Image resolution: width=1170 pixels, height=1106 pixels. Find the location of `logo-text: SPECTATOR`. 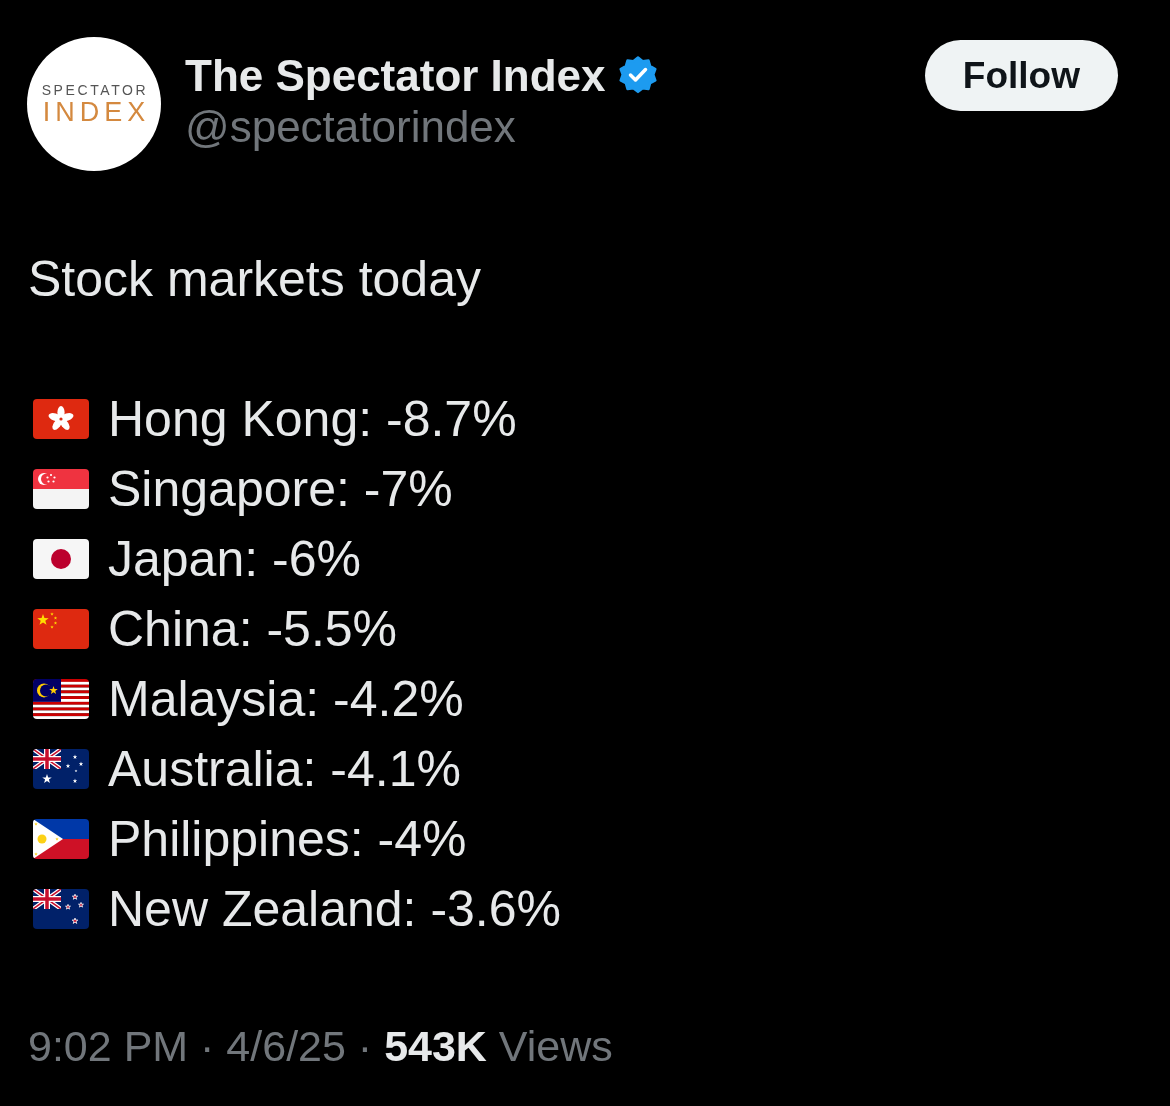

logo-text: SPECTATOR is located at coordinates (95, 90).